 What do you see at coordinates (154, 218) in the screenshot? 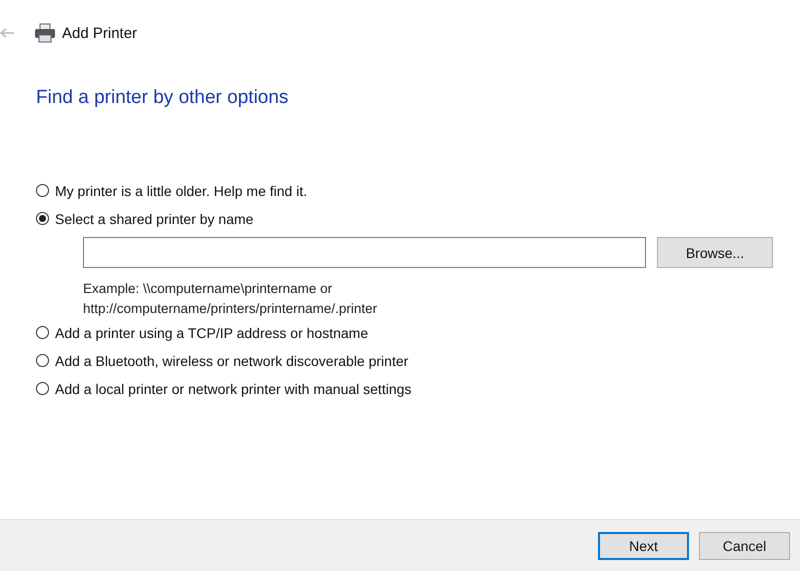
I see `option-label: Select a shared printer by name` at bounding box center [154, 218].